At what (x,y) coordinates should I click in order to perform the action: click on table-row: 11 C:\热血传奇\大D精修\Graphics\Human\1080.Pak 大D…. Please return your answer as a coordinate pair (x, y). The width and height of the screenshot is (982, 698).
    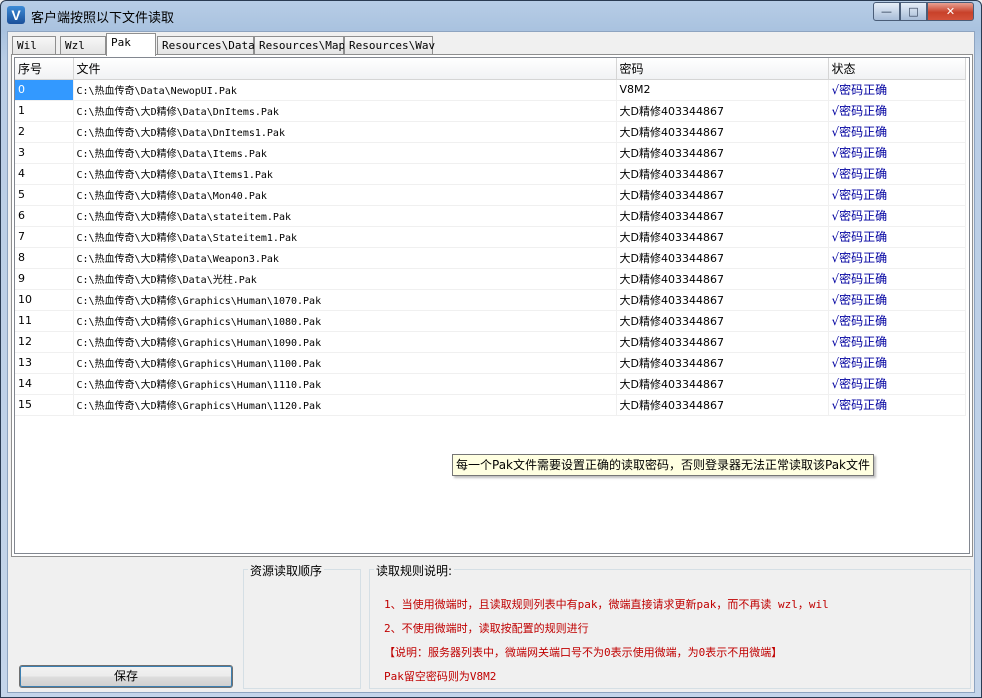
    Looking at the image, I should click on (490, 321).